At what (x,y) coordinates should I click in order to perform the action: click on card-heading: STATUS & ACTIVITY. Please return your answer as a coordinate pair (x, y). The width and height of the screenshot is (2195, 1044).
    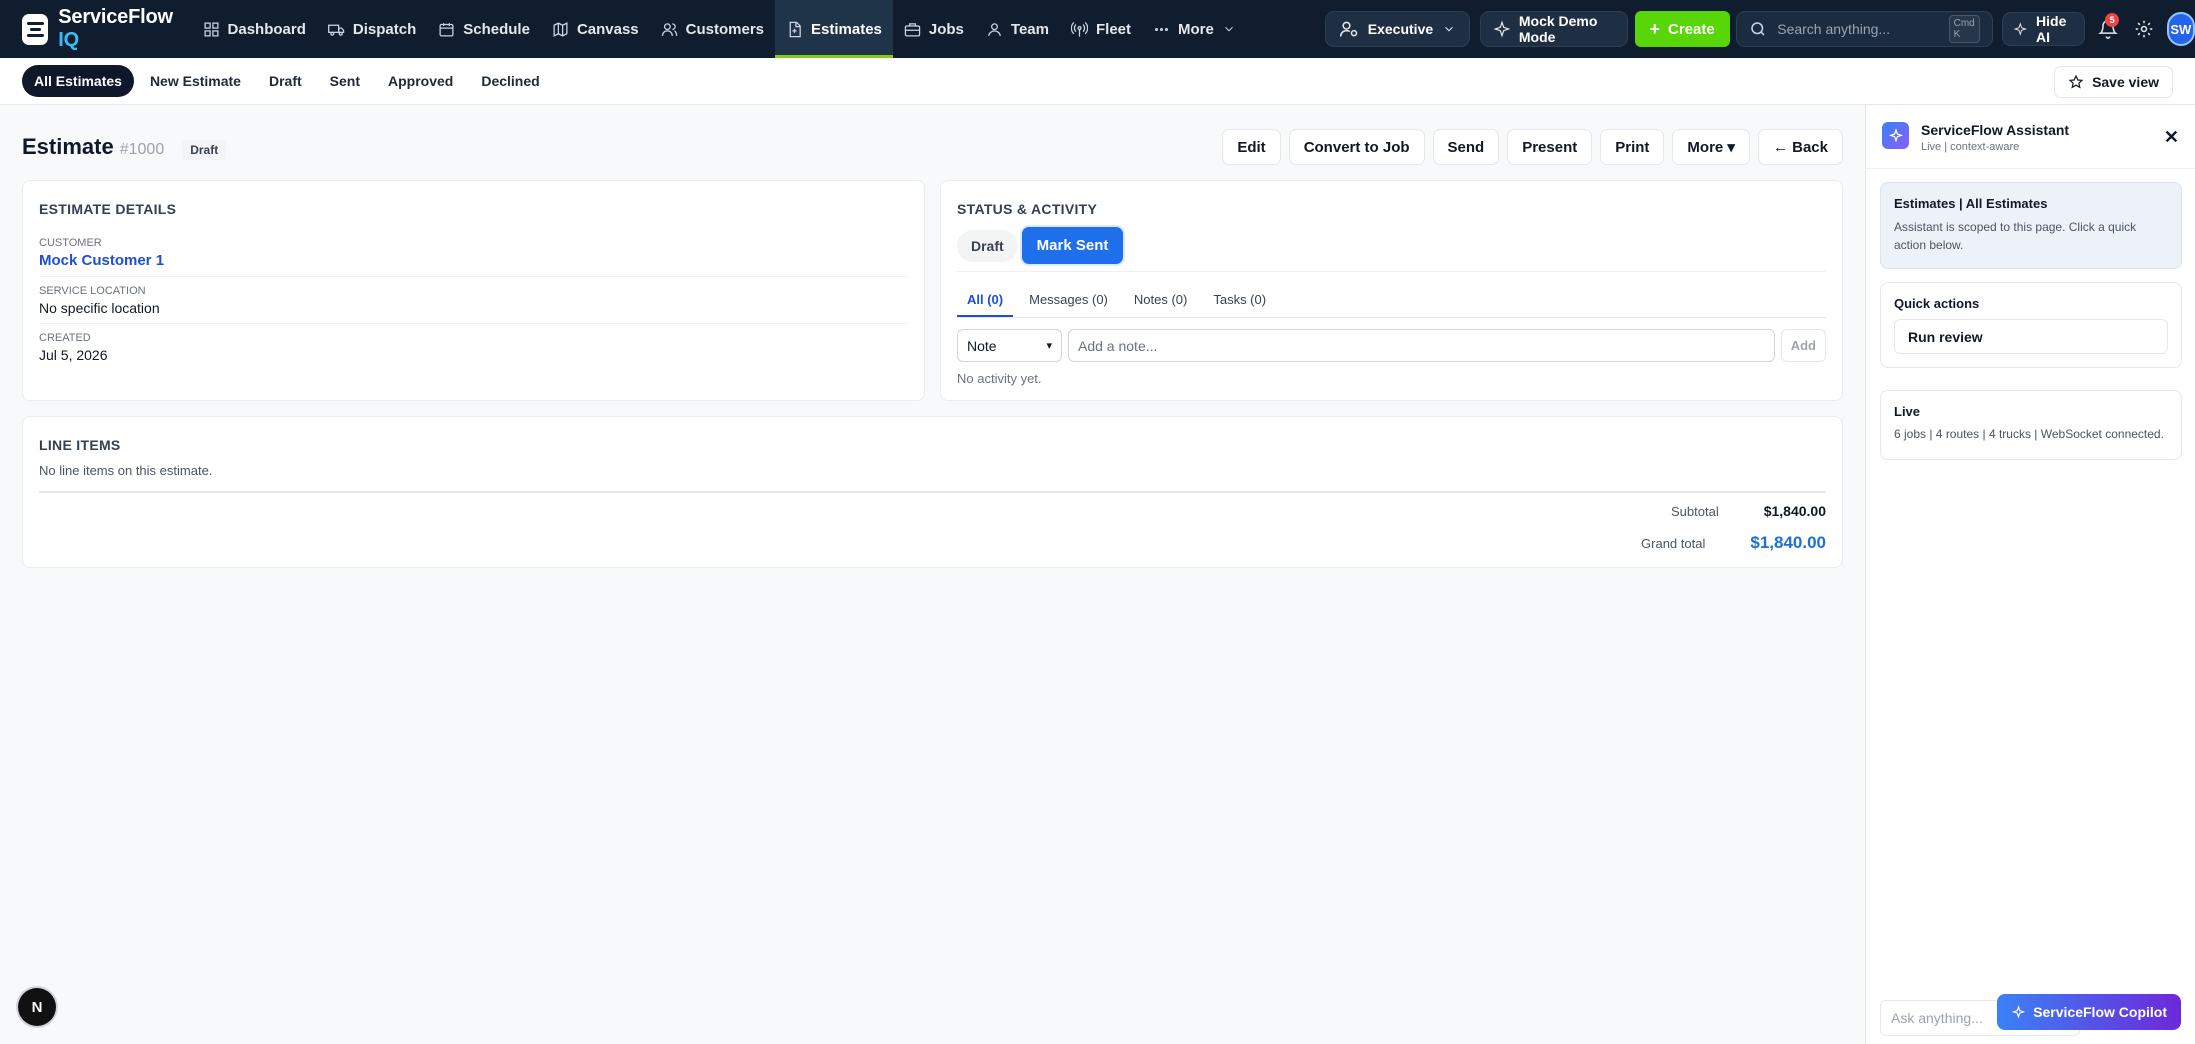
    Looking at the image, I should click on (1027, 209).